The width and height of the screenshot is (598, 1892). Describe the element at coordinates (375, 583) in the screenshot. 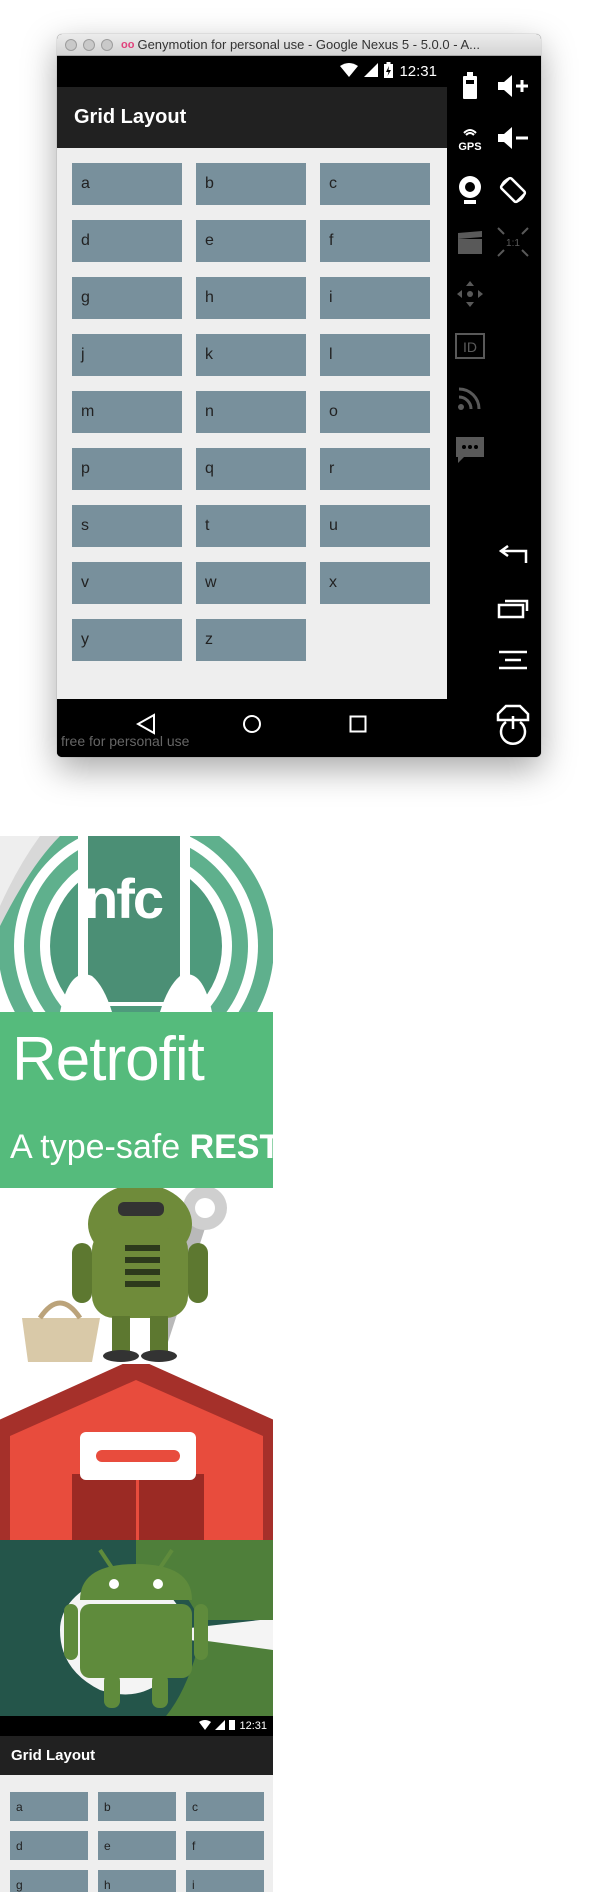

I see `grid-cell: x` at that location.